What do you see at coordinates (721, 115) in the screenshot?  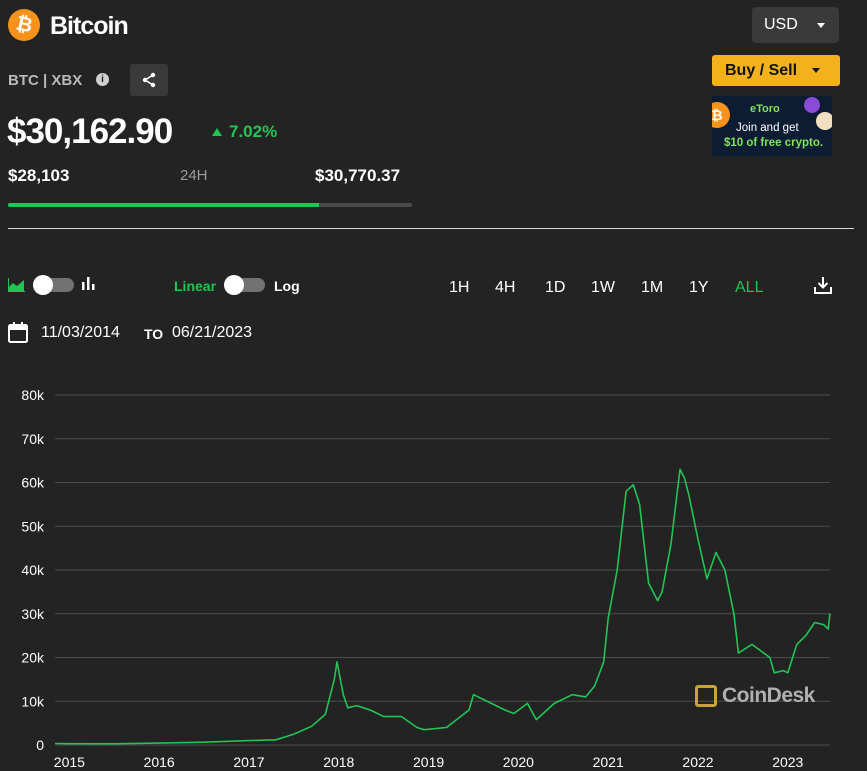 I see `ad-bitcoin-icon: ₿` at bounding box center [721, 115].